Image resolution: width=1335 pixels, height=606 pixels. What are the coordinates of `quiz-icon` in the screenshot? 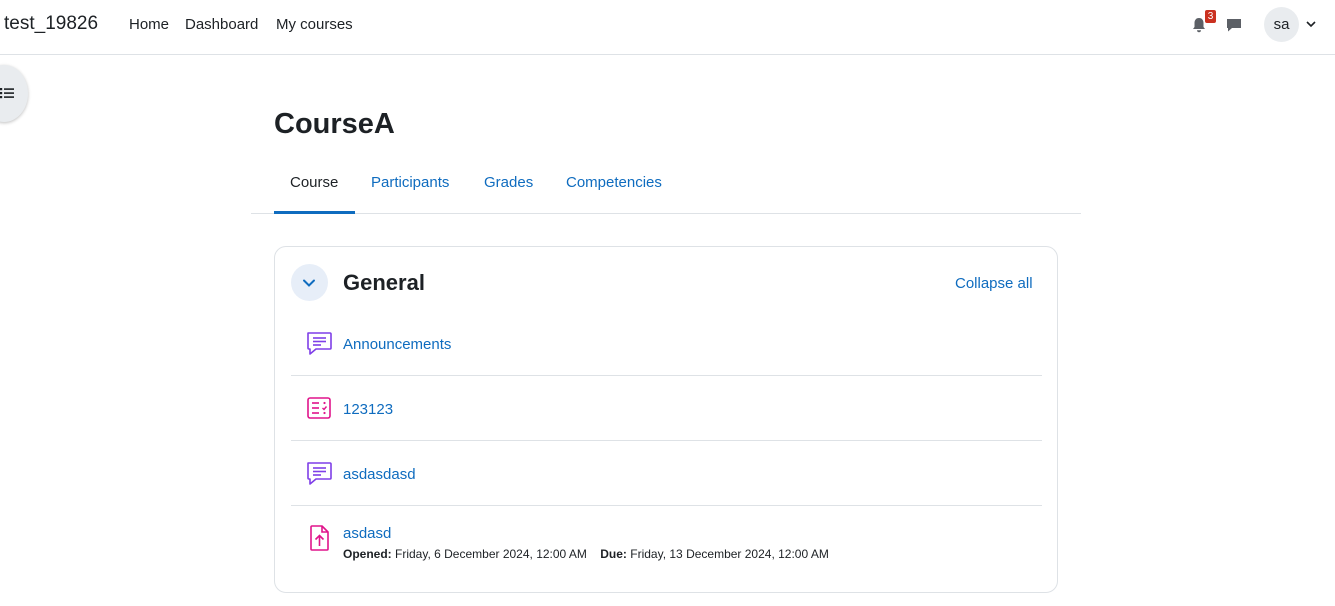 It's located at (319, 408).